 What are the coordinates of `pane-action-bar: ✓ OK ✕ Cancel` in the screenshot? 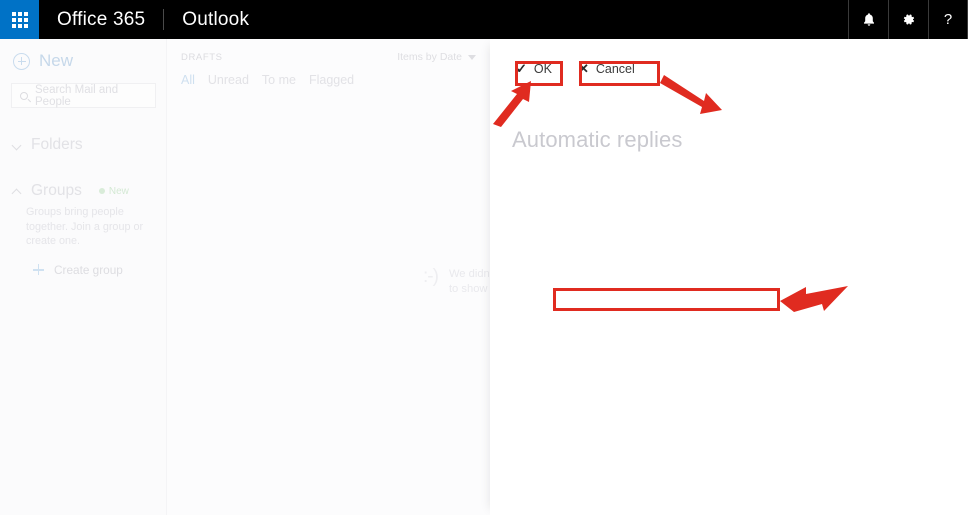 It's located at (575, 69).